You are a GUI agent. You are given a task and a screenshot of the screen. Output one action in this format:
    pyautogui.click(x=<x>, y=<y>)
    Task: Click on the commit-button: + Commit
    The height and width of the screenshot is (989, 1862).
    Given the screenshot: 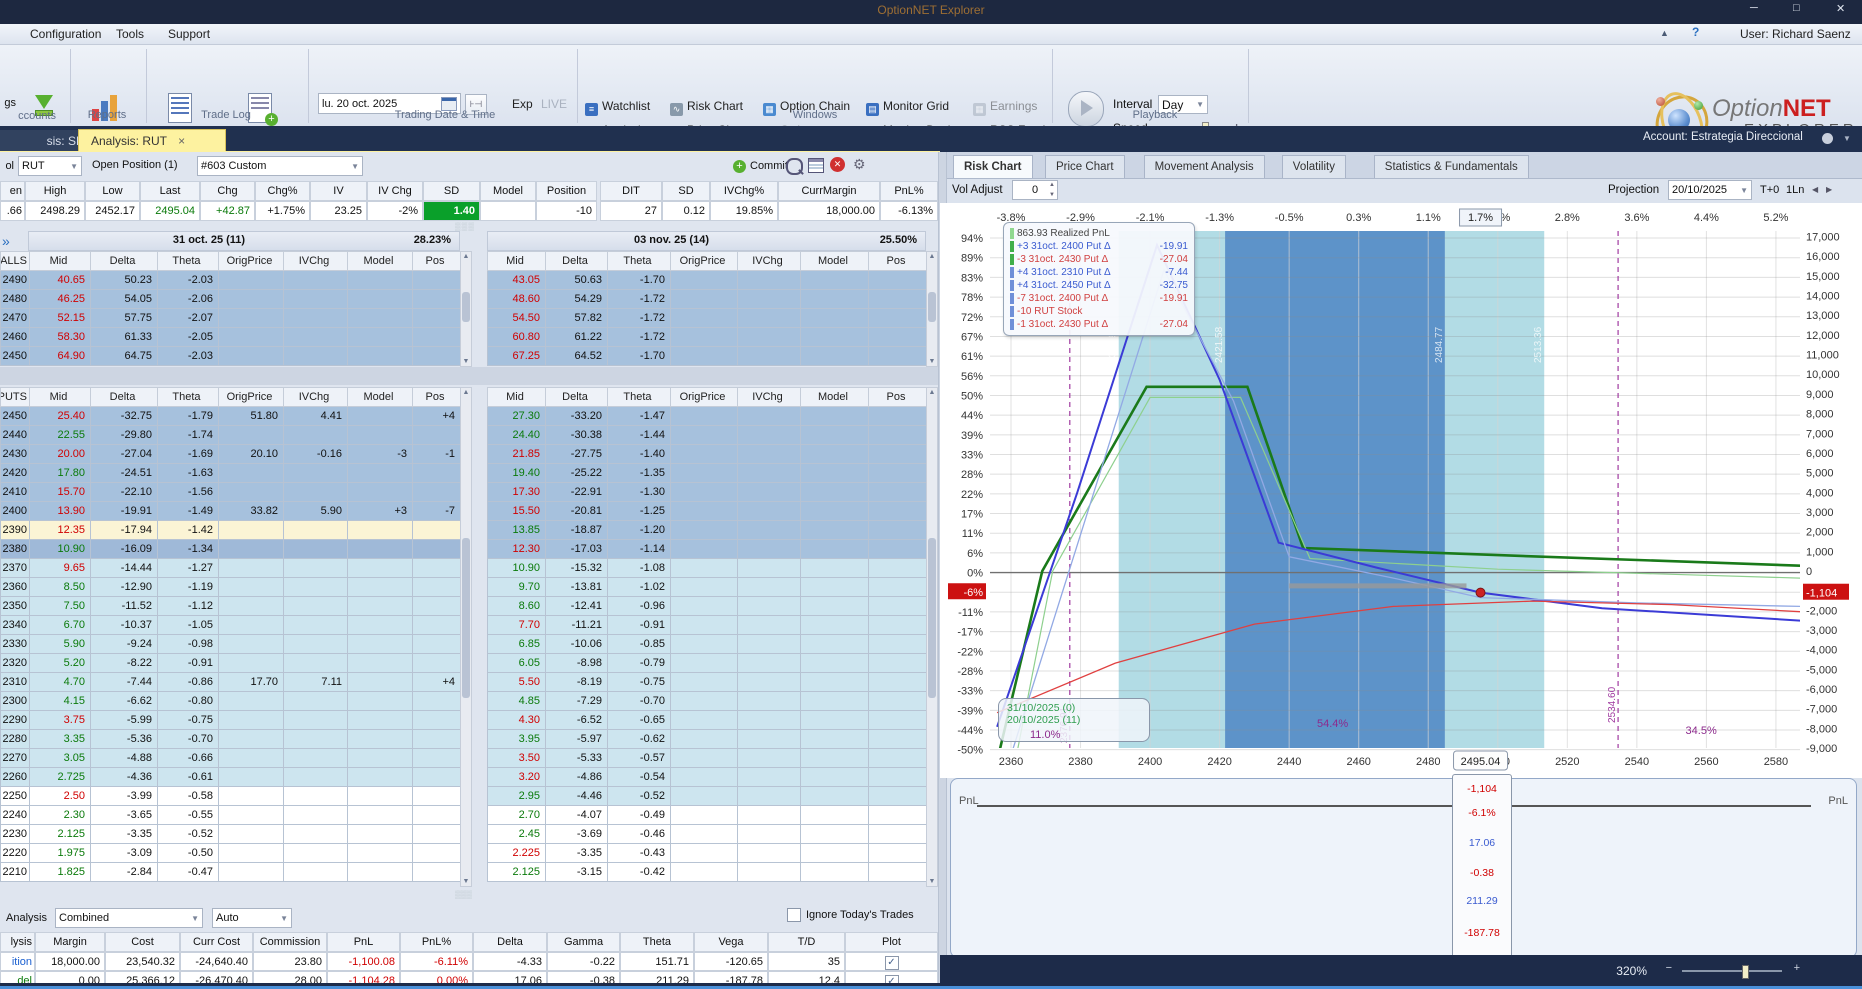 What is the action you would take?
    pyautogui.click(x=760, y=166)
    